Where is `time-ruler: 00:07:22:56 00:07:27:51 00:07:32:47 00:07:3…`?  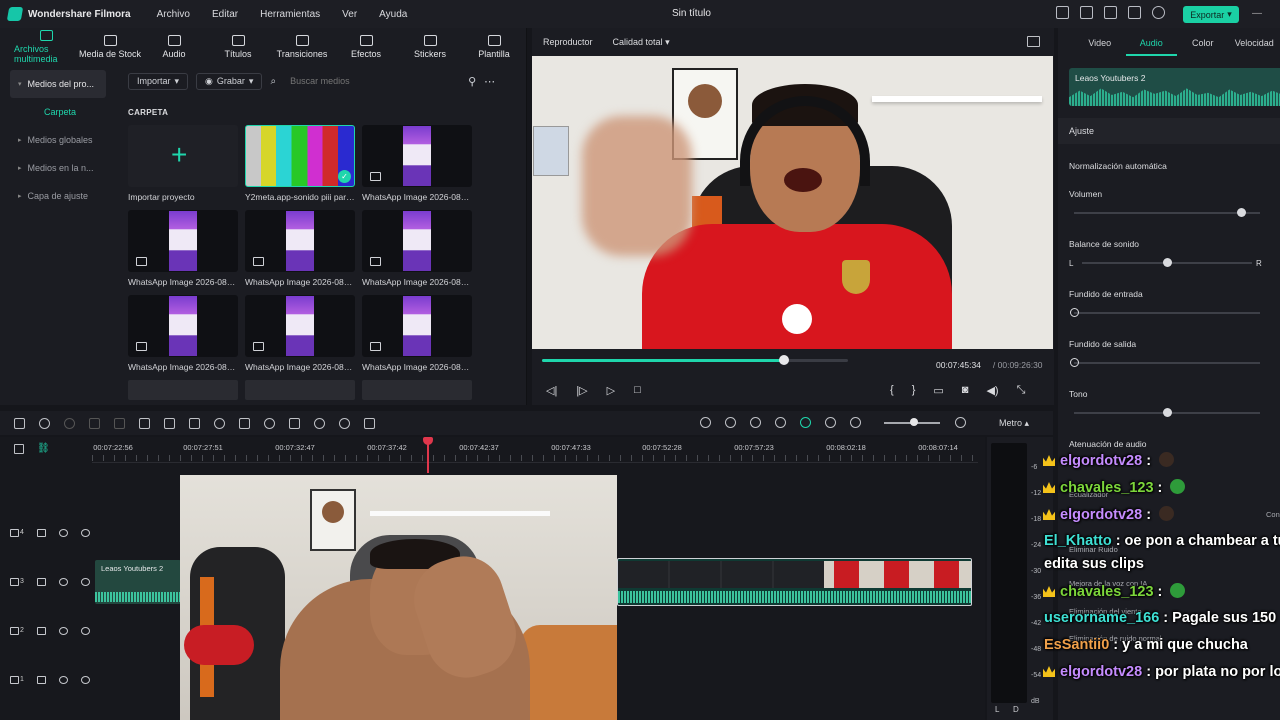 time-ruler: 00:07:22:56 00:07:27:51 00:07:32:47 00:07:3… is located at coordinates (535, 450).